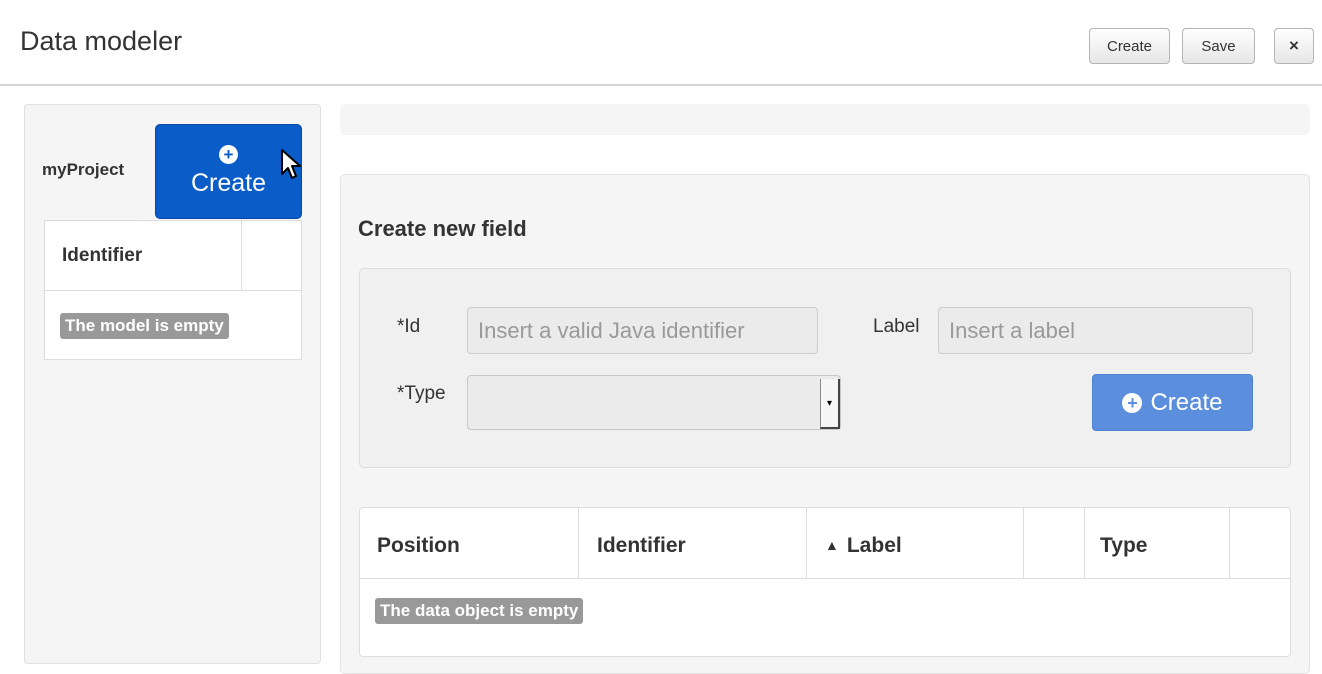 The width and height of the screenshot is (1322, 674). I want to click on type-select: ▾, so click(654, 402).